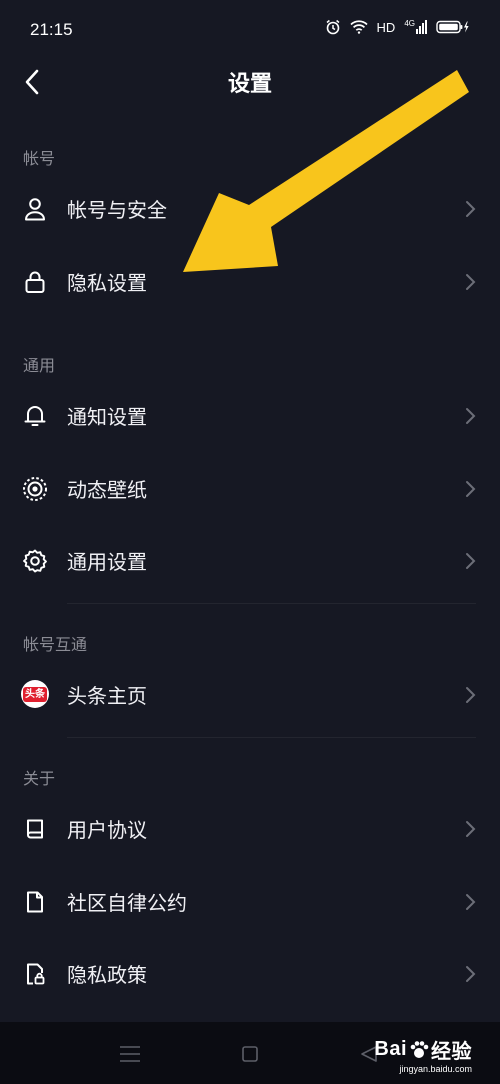 The height and width of the screenshot is (1084, 500). Describe the element at coordinates (452, 27) in the screenshot. I see `battery-icon` at that location.